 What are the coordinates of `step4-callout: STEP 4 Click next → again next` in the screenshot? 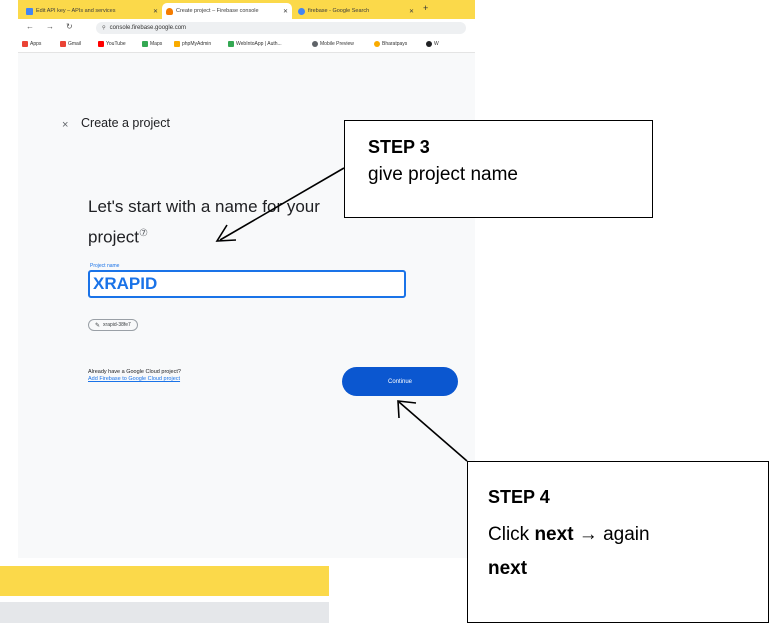 It's located at (618, 542).